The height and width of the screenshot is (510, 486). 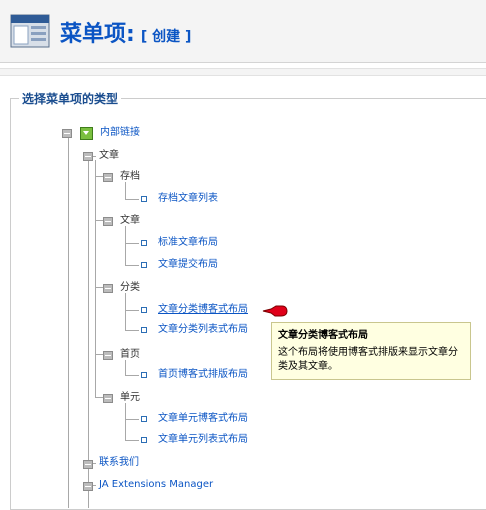 I want to click on menu-type-link-hovered: 文章分类博客式布局, so click(x=203, y=310).